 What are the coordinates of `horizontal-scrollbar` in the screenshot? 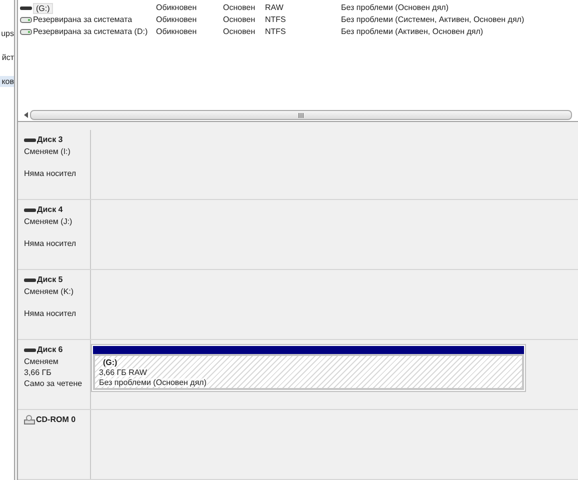 It's located at (298, 115).